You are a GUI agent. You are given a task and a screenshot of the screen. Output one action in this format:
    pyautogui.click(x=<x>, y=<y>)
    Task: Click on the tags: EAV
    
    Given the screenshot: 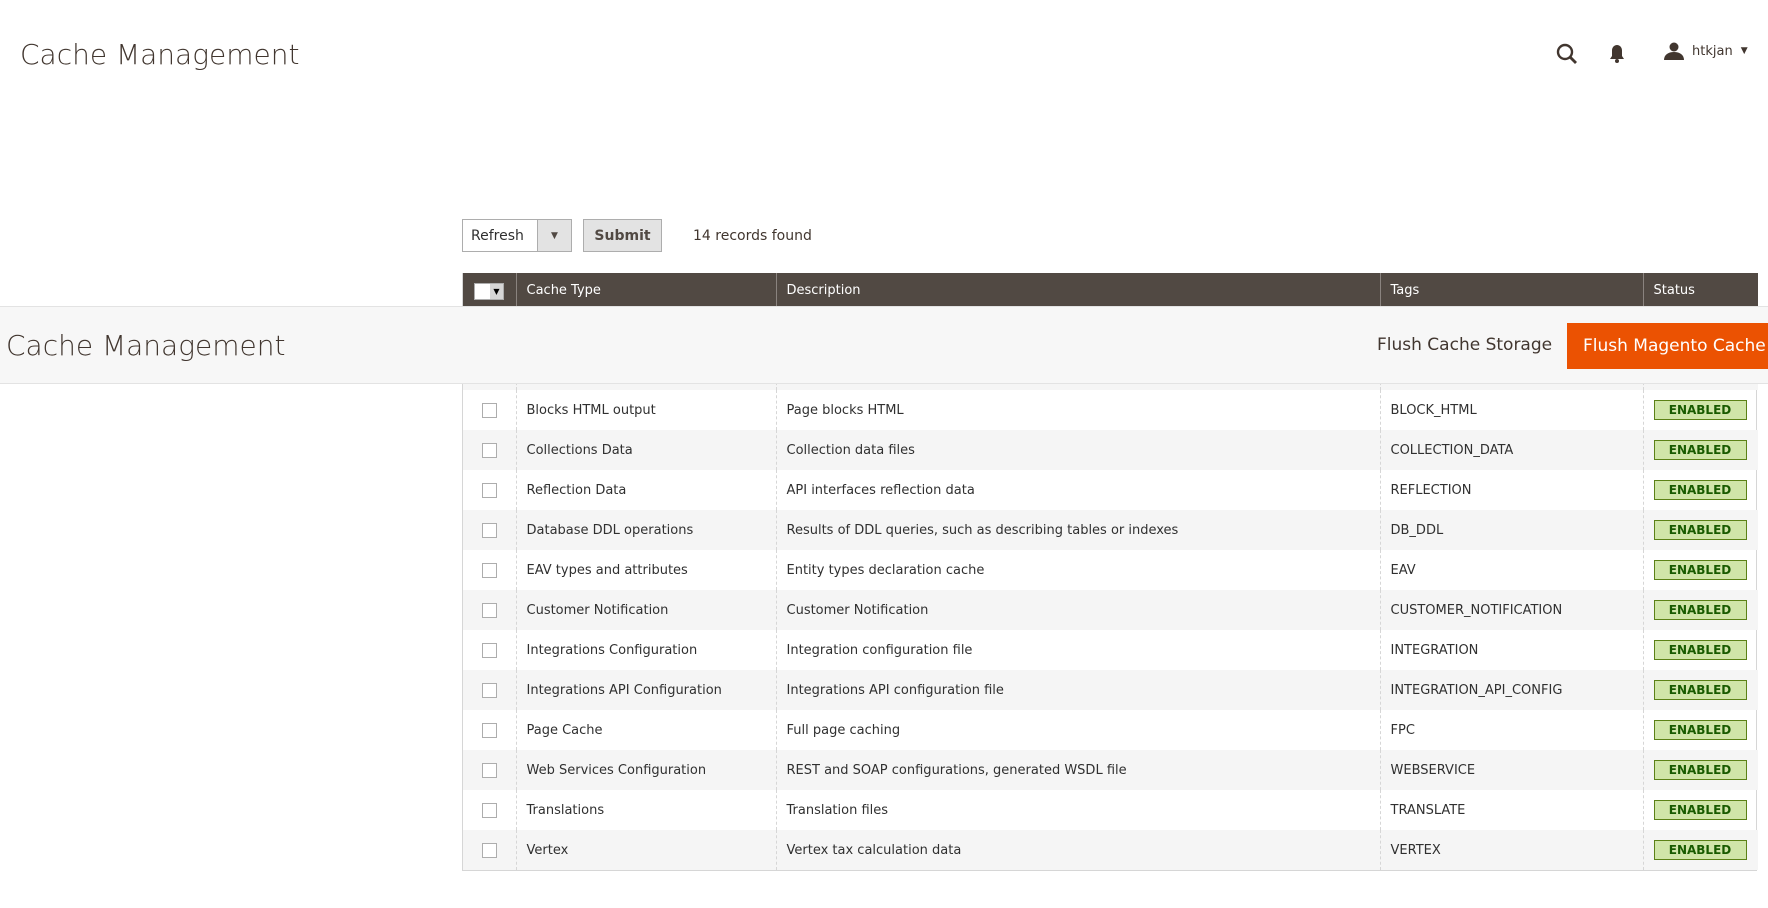 What is the action you would take?
    pyautogui.click(x=1511, y=570)
    